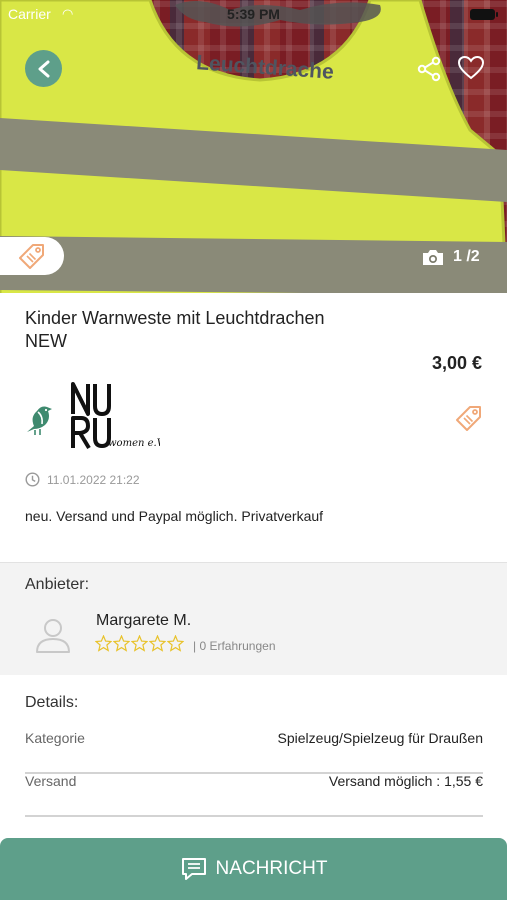  Describe the element at coordinates (433, 257) in the screenshot. I see `camera-icon` at that location.